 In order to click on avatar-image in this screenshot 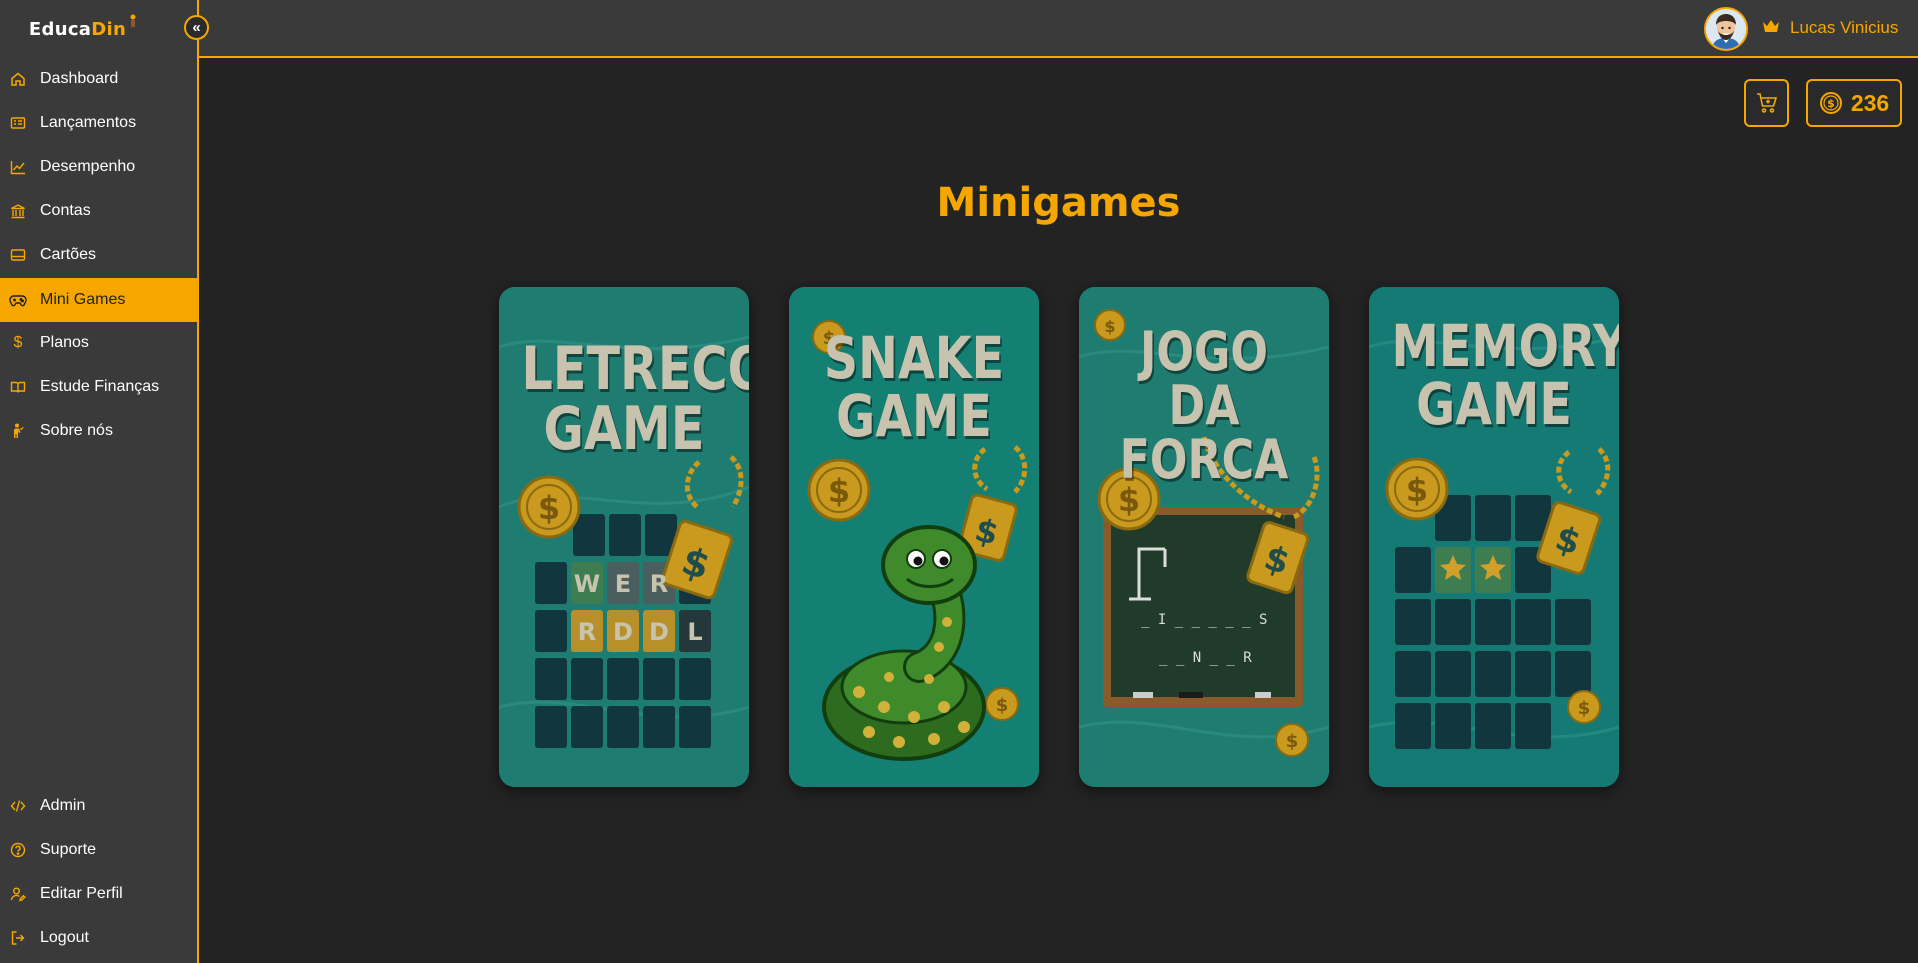, I will do `click(1726, 29)`.